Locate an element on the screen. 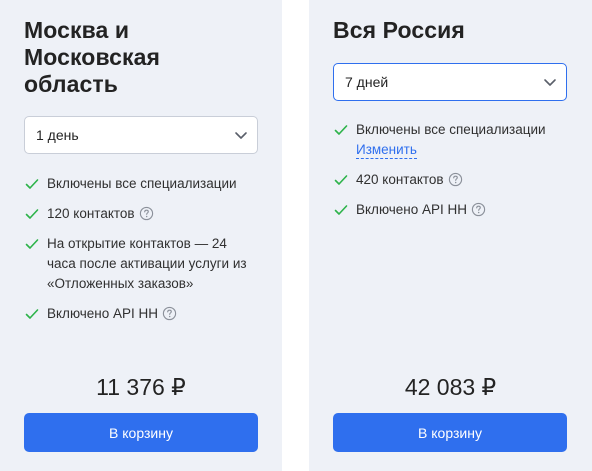  period-select-value: 7 дней is located at coordinates (367, 82).